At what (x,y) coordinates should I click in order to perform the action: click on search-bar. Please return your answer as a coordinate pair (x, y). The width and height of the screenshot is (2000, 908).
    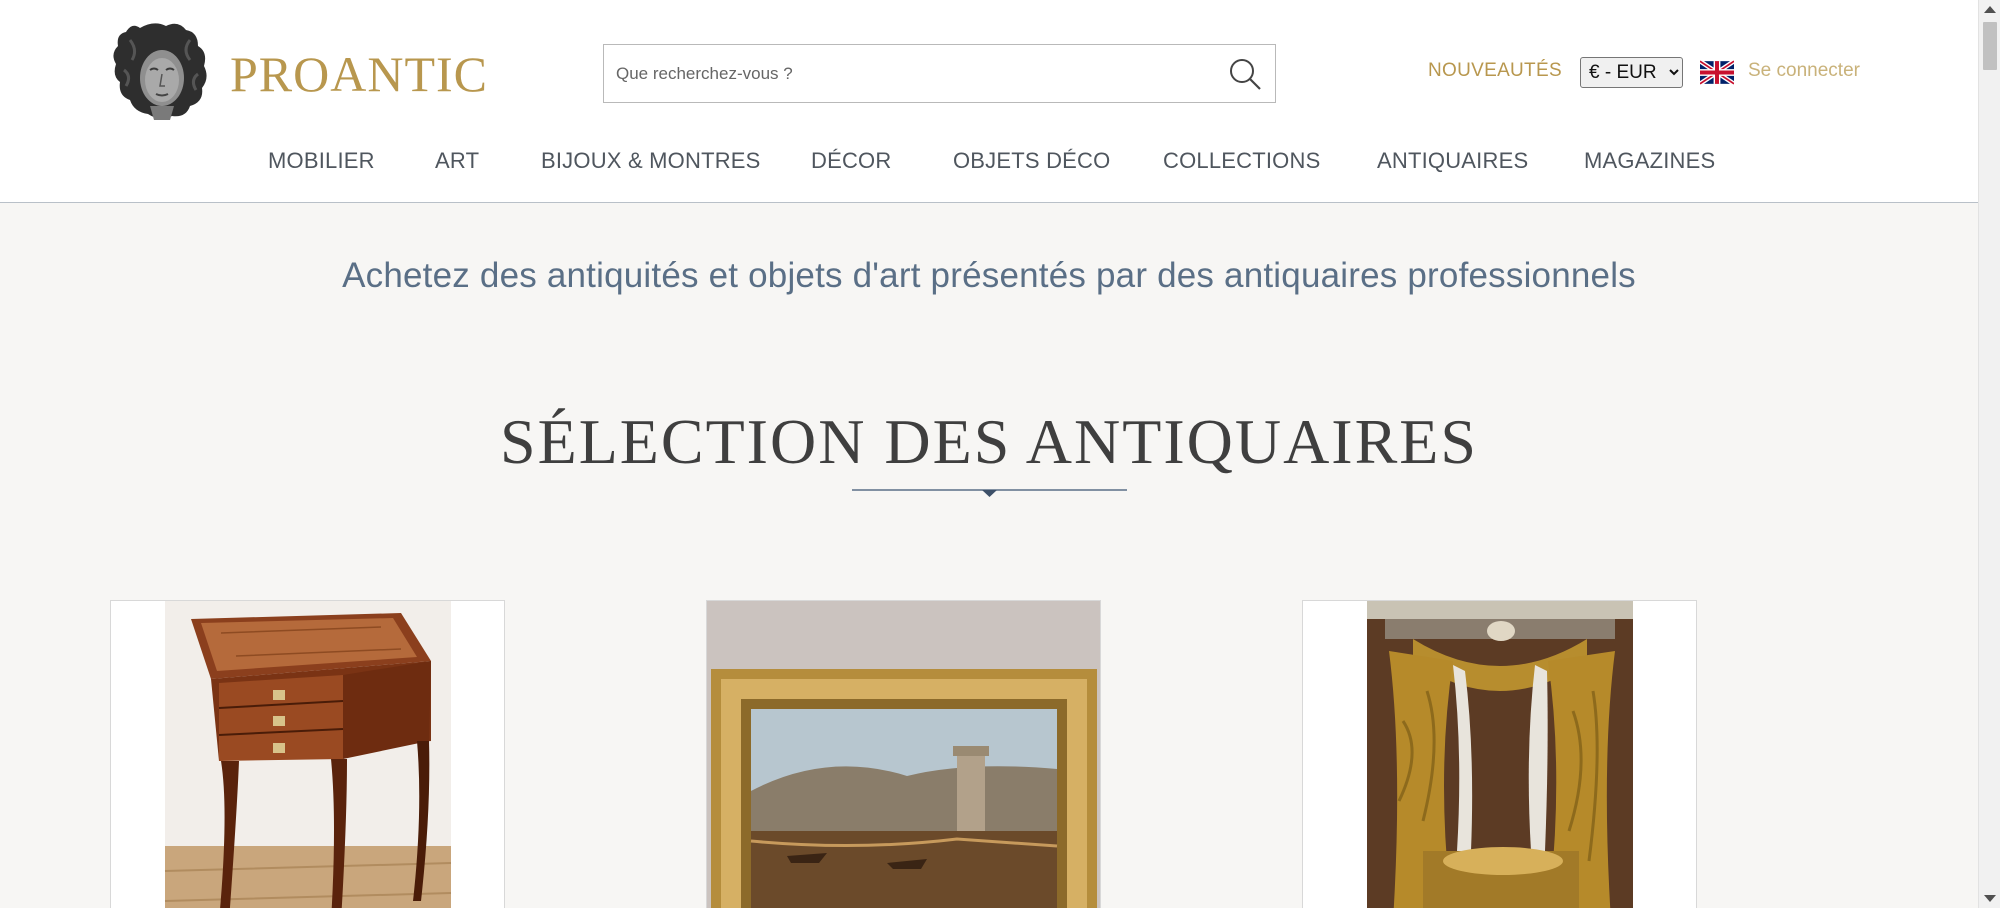
    Looking at the image, I should click on (939, 73).